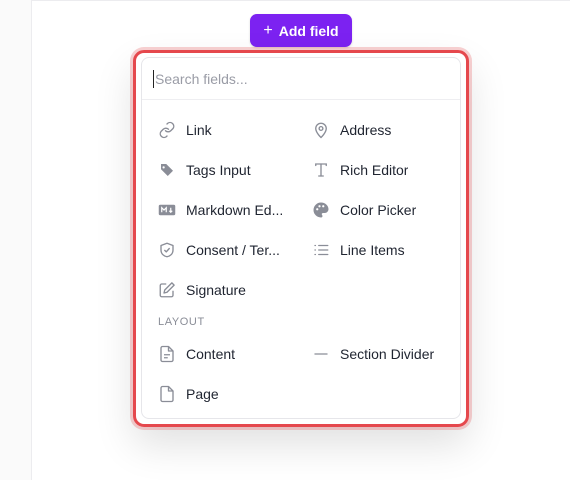 The height and width of the screenshot is (480, 570). I want to click on field-item-tags-input: Tags Input, so click(219, 170).